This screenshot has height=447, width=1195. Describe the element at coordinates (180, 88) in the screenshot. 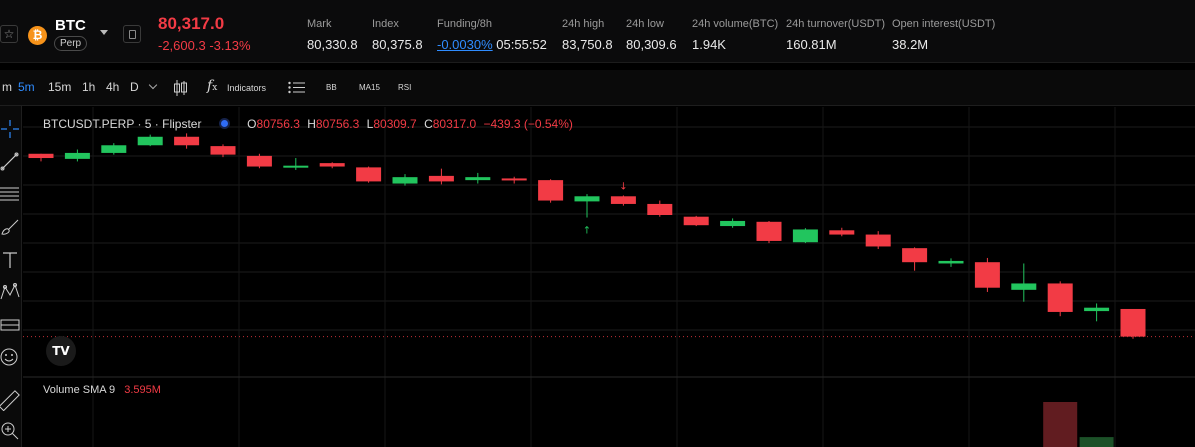

I see `candle-type-icon` at that location.